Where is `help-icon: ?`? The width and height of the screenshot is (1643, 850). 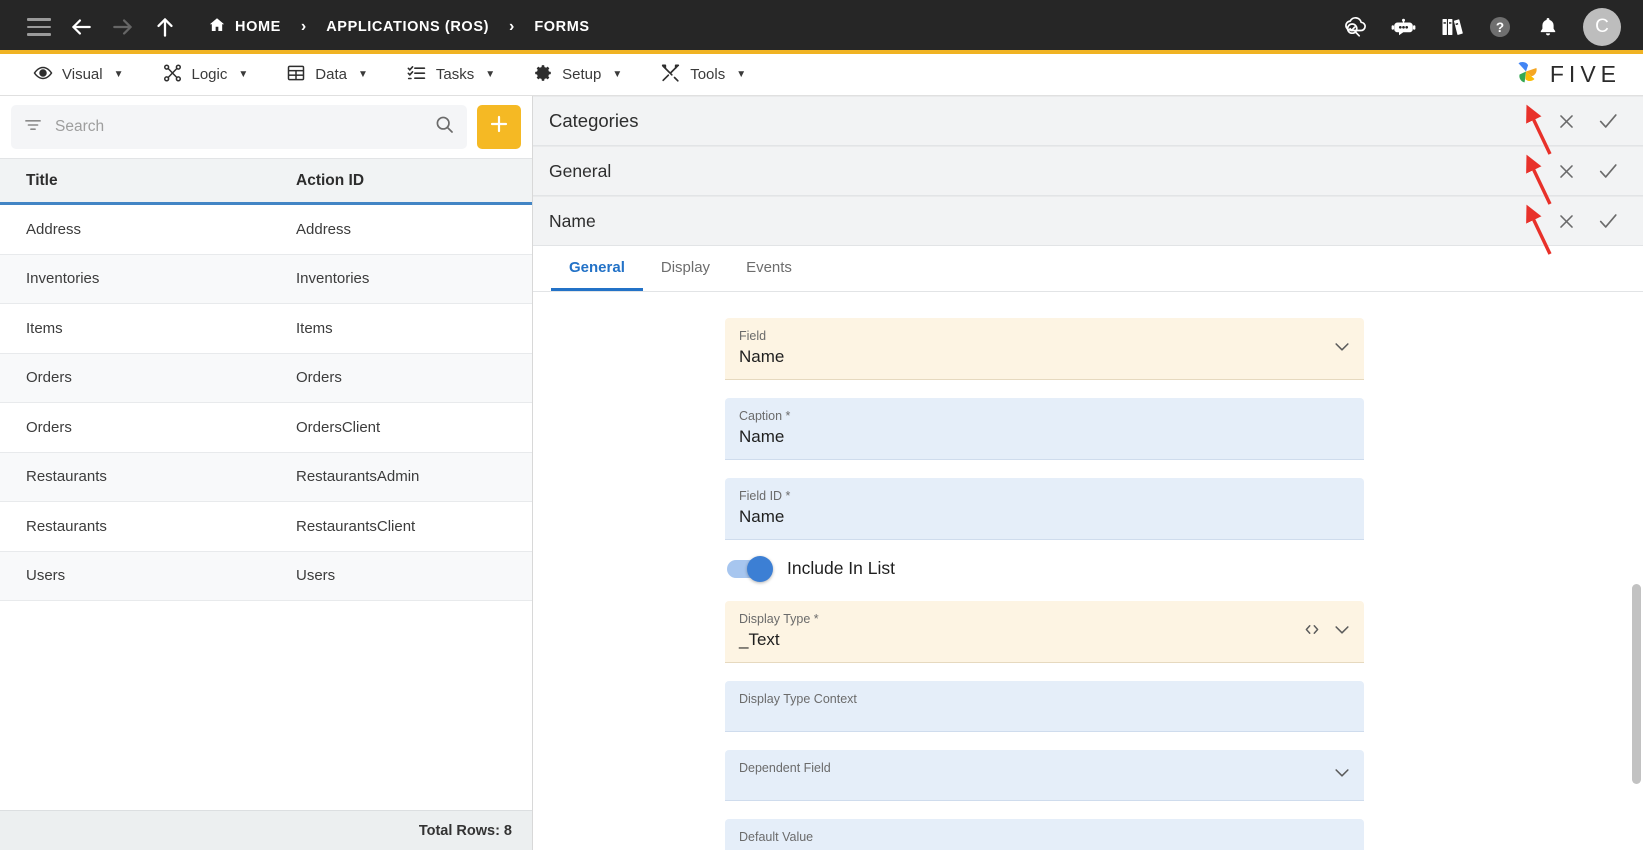
help-icon: ? is located at coordinates (1500, 27).